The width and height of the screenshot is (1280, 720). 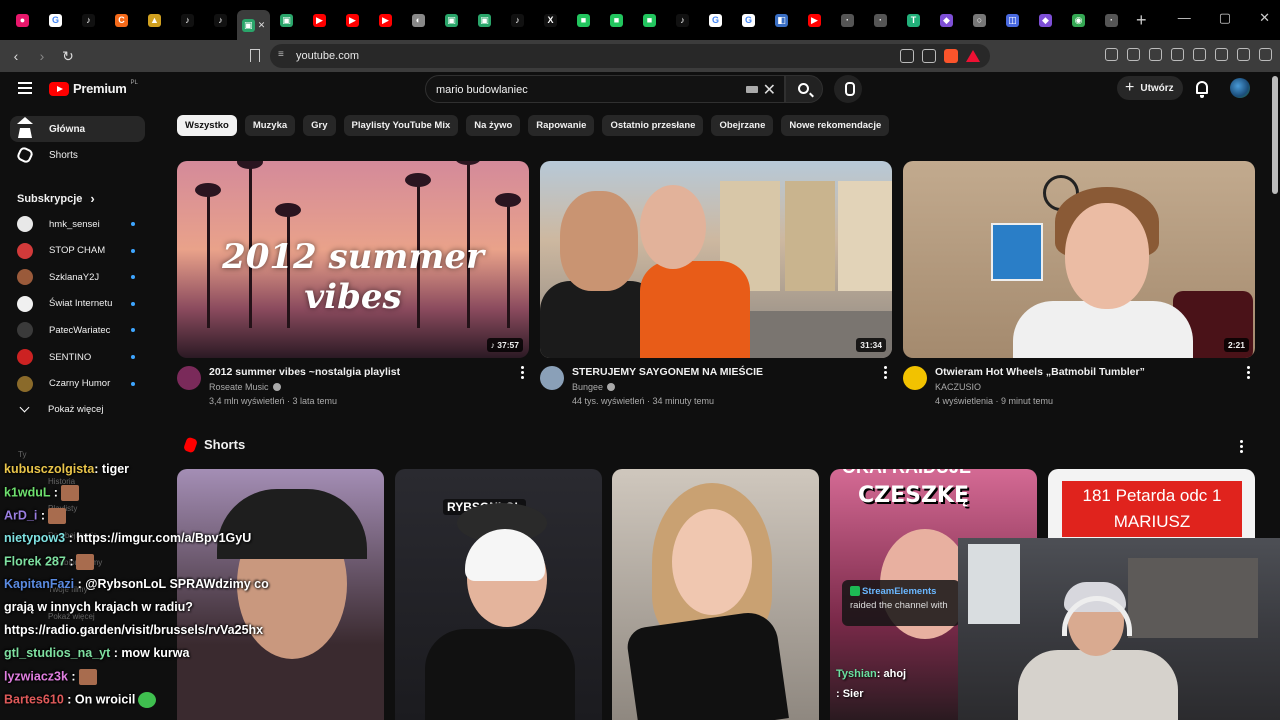 What do you see at coordinates (77, 224) in the screenshot?
I see `subscription-item: hmk_sensei` at bounding box center [77, 224].